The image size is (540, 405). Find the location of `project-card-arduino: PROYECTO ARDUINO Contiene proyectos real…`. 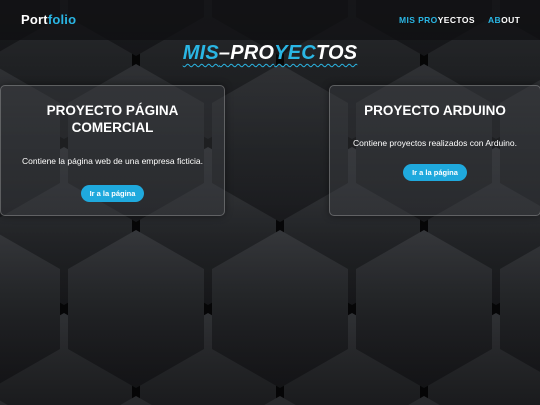

project-card-arduino: PROYECTO ARDUINO Contiene proyectos real… is located at coordinates (434, 150).